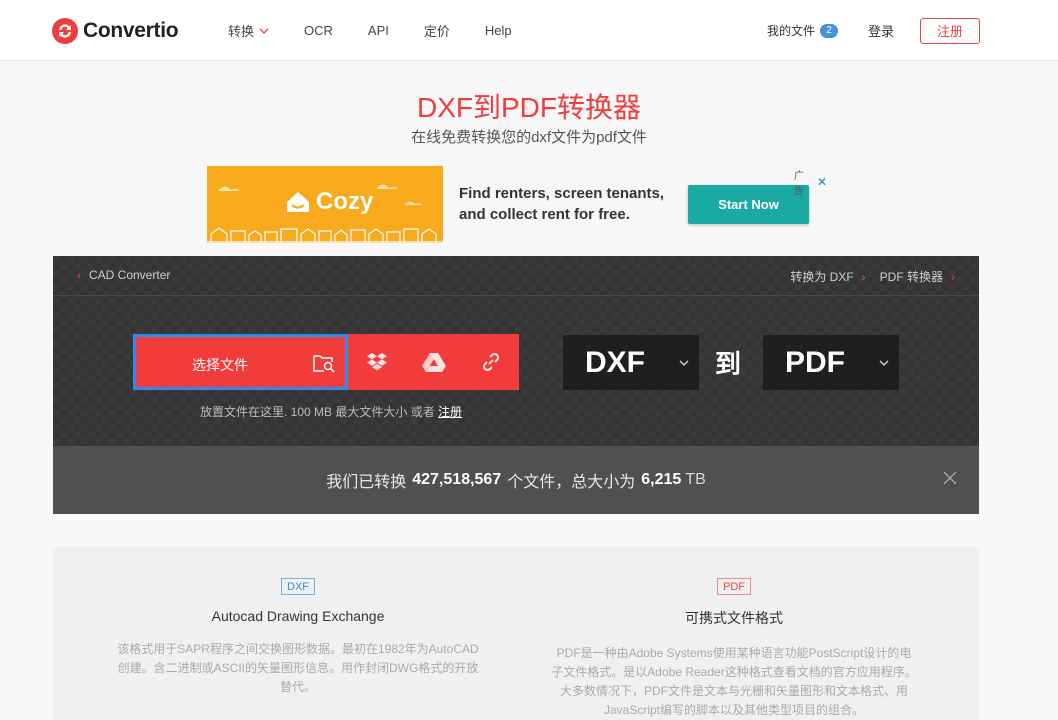 This screenshot has width=1058, height=720. What do you see at coordinates (220, 365) in the screenshot?
I see `choose-file-label: 选择文件` at bounding box center [220, 365].